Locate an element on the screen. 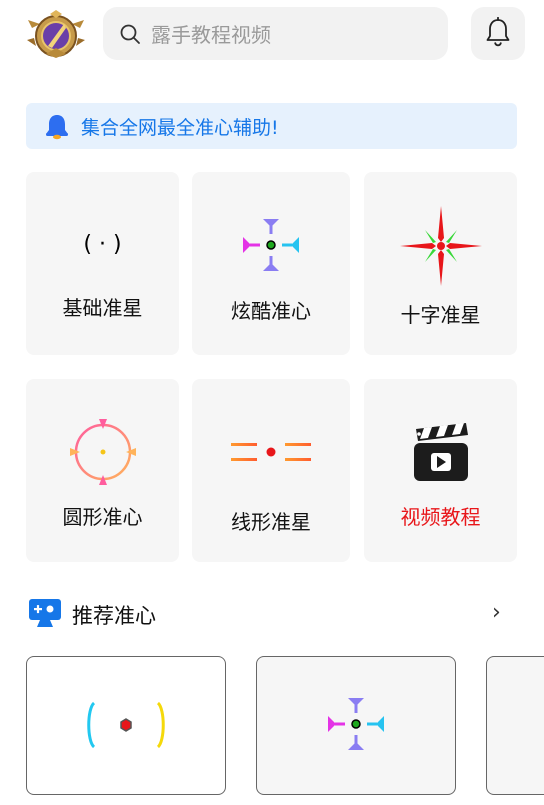  recommend-section-title: 推荐准心 is located at coordinates (114, 616).